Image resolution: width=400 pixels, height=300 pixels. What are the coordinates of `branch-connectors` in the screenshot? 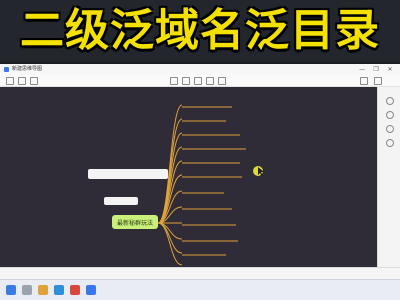 It's located at (170, 185).